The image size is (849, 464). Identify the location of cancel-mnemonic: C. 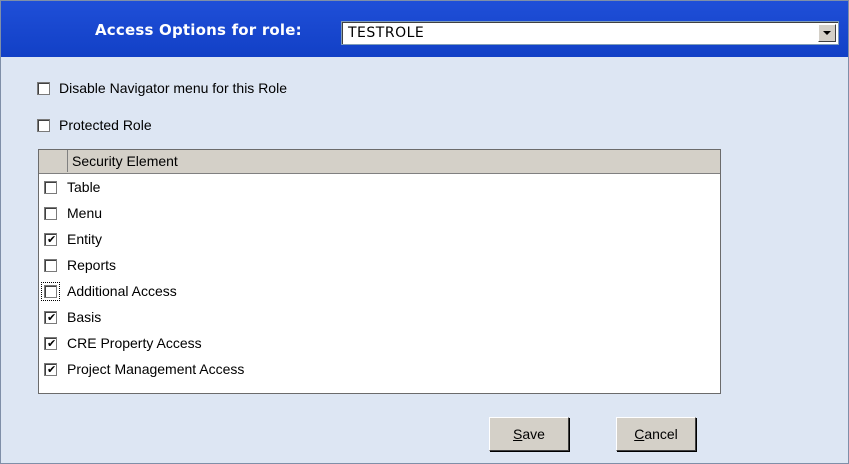
(639, 434).